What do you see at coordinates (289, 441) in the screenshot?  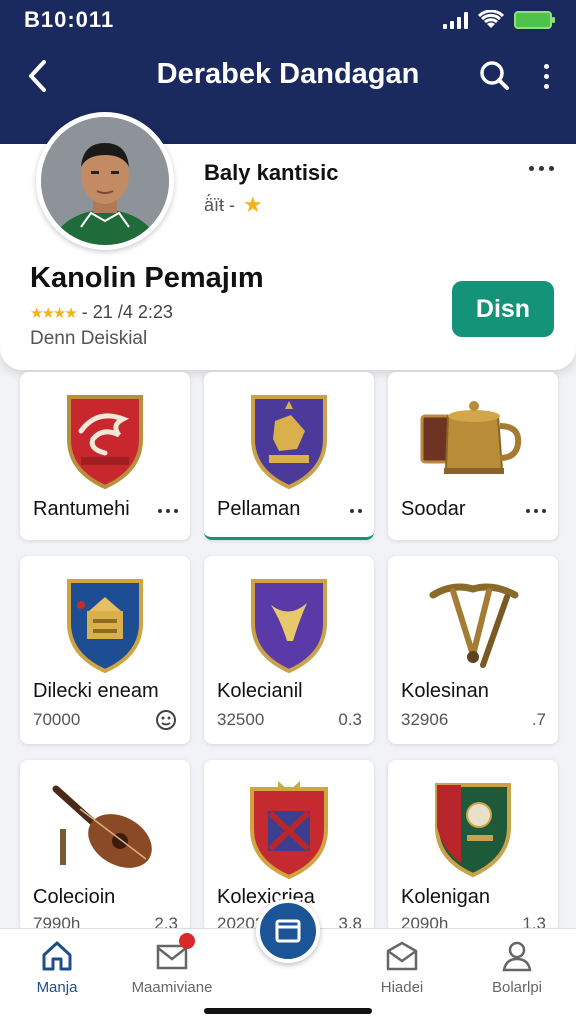 I see `purple-crest-icon` at bounding box center [289, 441].